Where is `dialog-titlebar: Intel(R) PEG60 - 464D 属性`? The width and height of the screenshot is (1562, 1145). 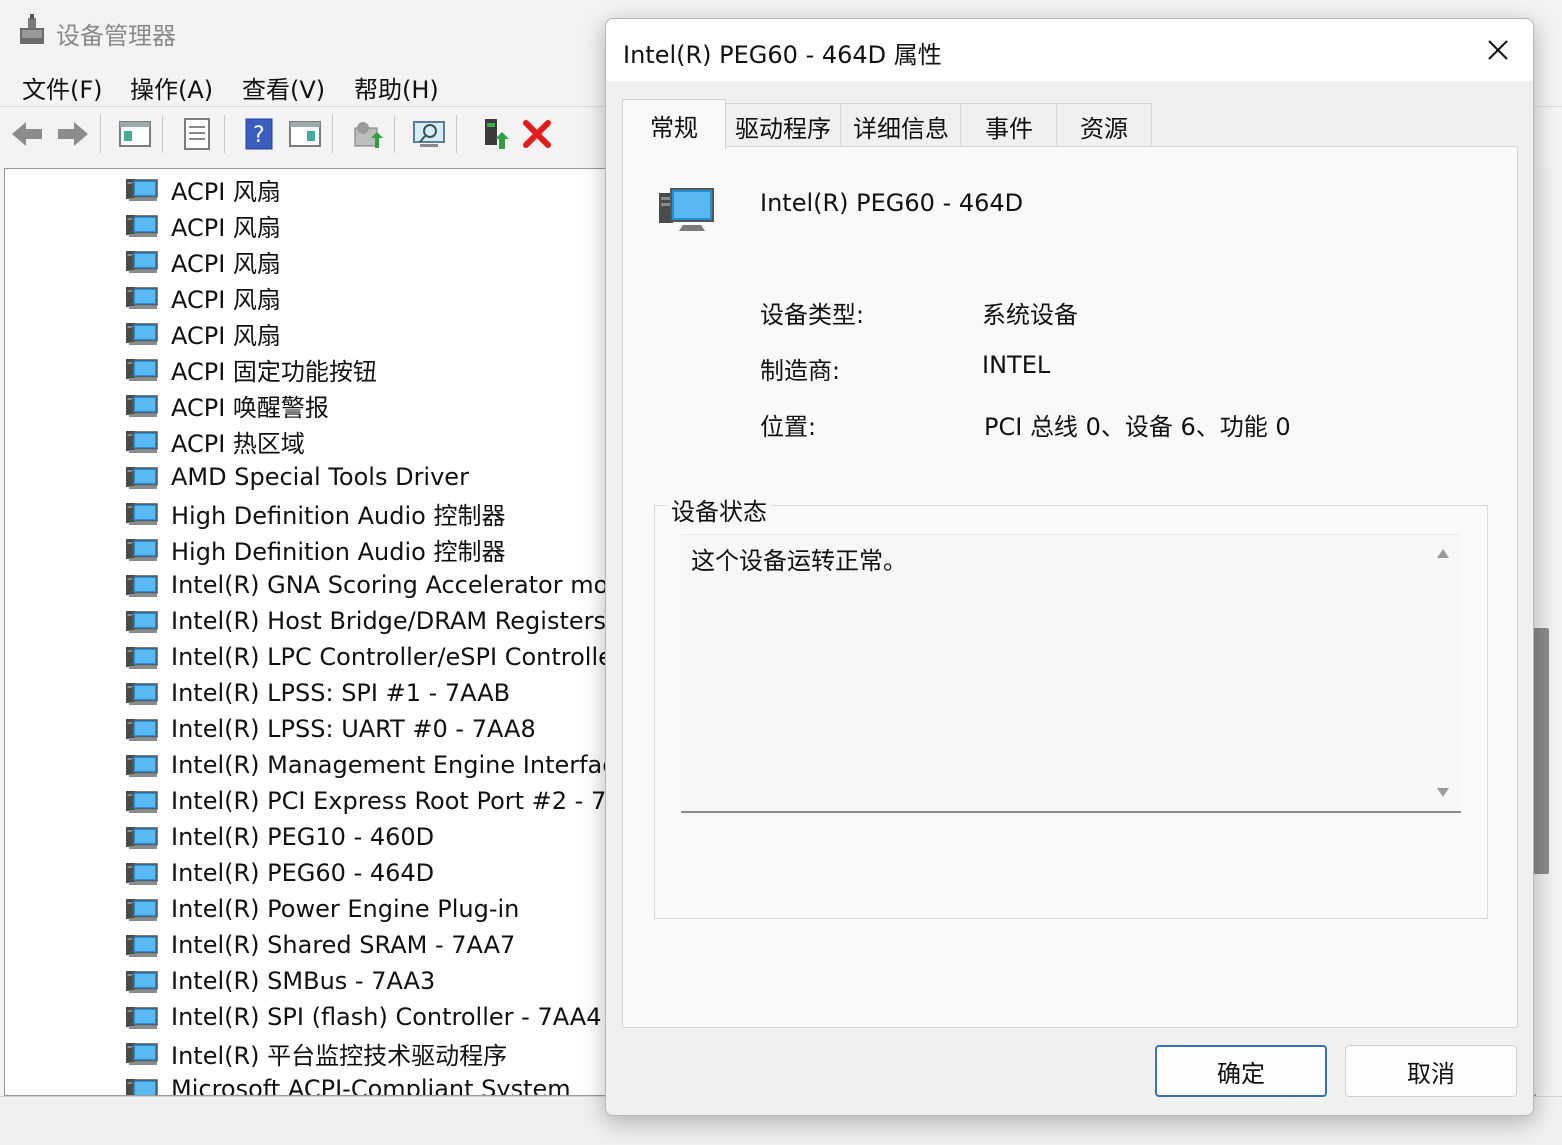
dialog-titlebar: Intel(R) PEG60 - 464D 属性 is located at coordinates (1069, 50).